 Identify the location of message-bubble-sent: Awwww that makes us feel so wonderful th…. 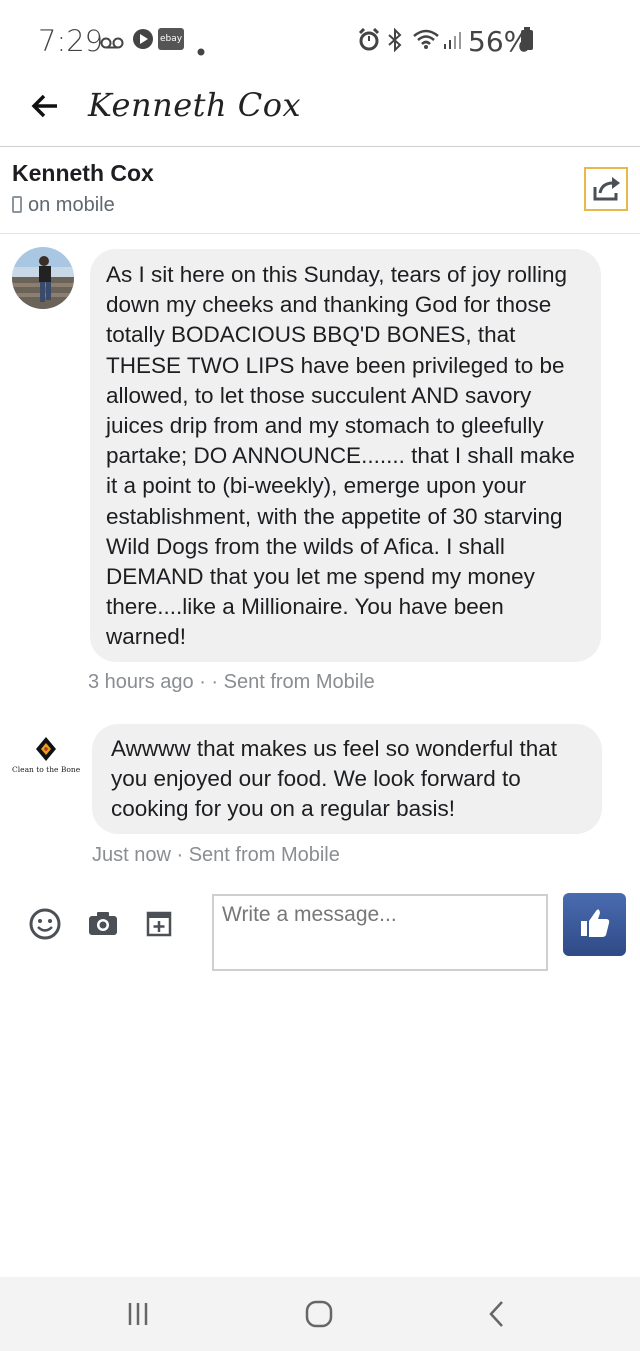
(347, 779).